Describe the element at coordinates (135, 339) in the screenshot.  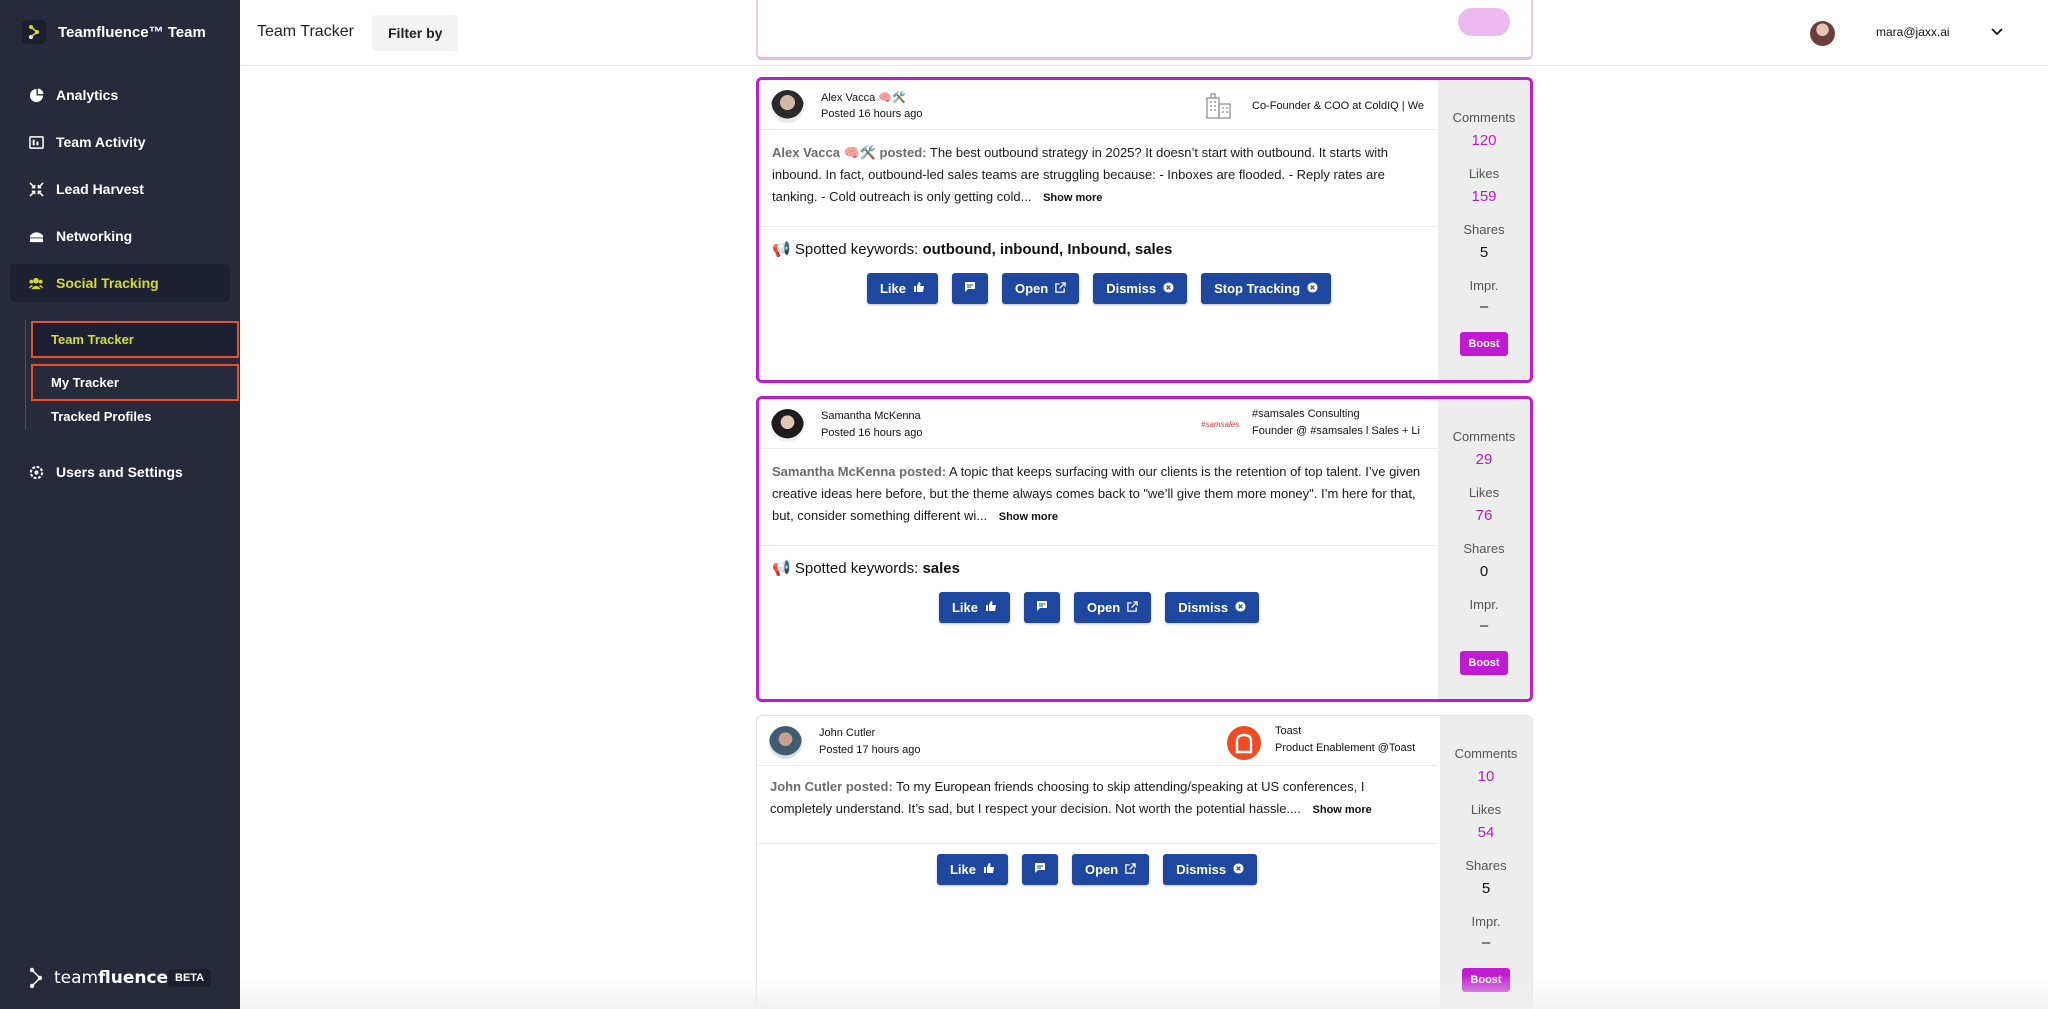
I see `sidebar-subitem-team-tracker: Team Tracker` at that location.